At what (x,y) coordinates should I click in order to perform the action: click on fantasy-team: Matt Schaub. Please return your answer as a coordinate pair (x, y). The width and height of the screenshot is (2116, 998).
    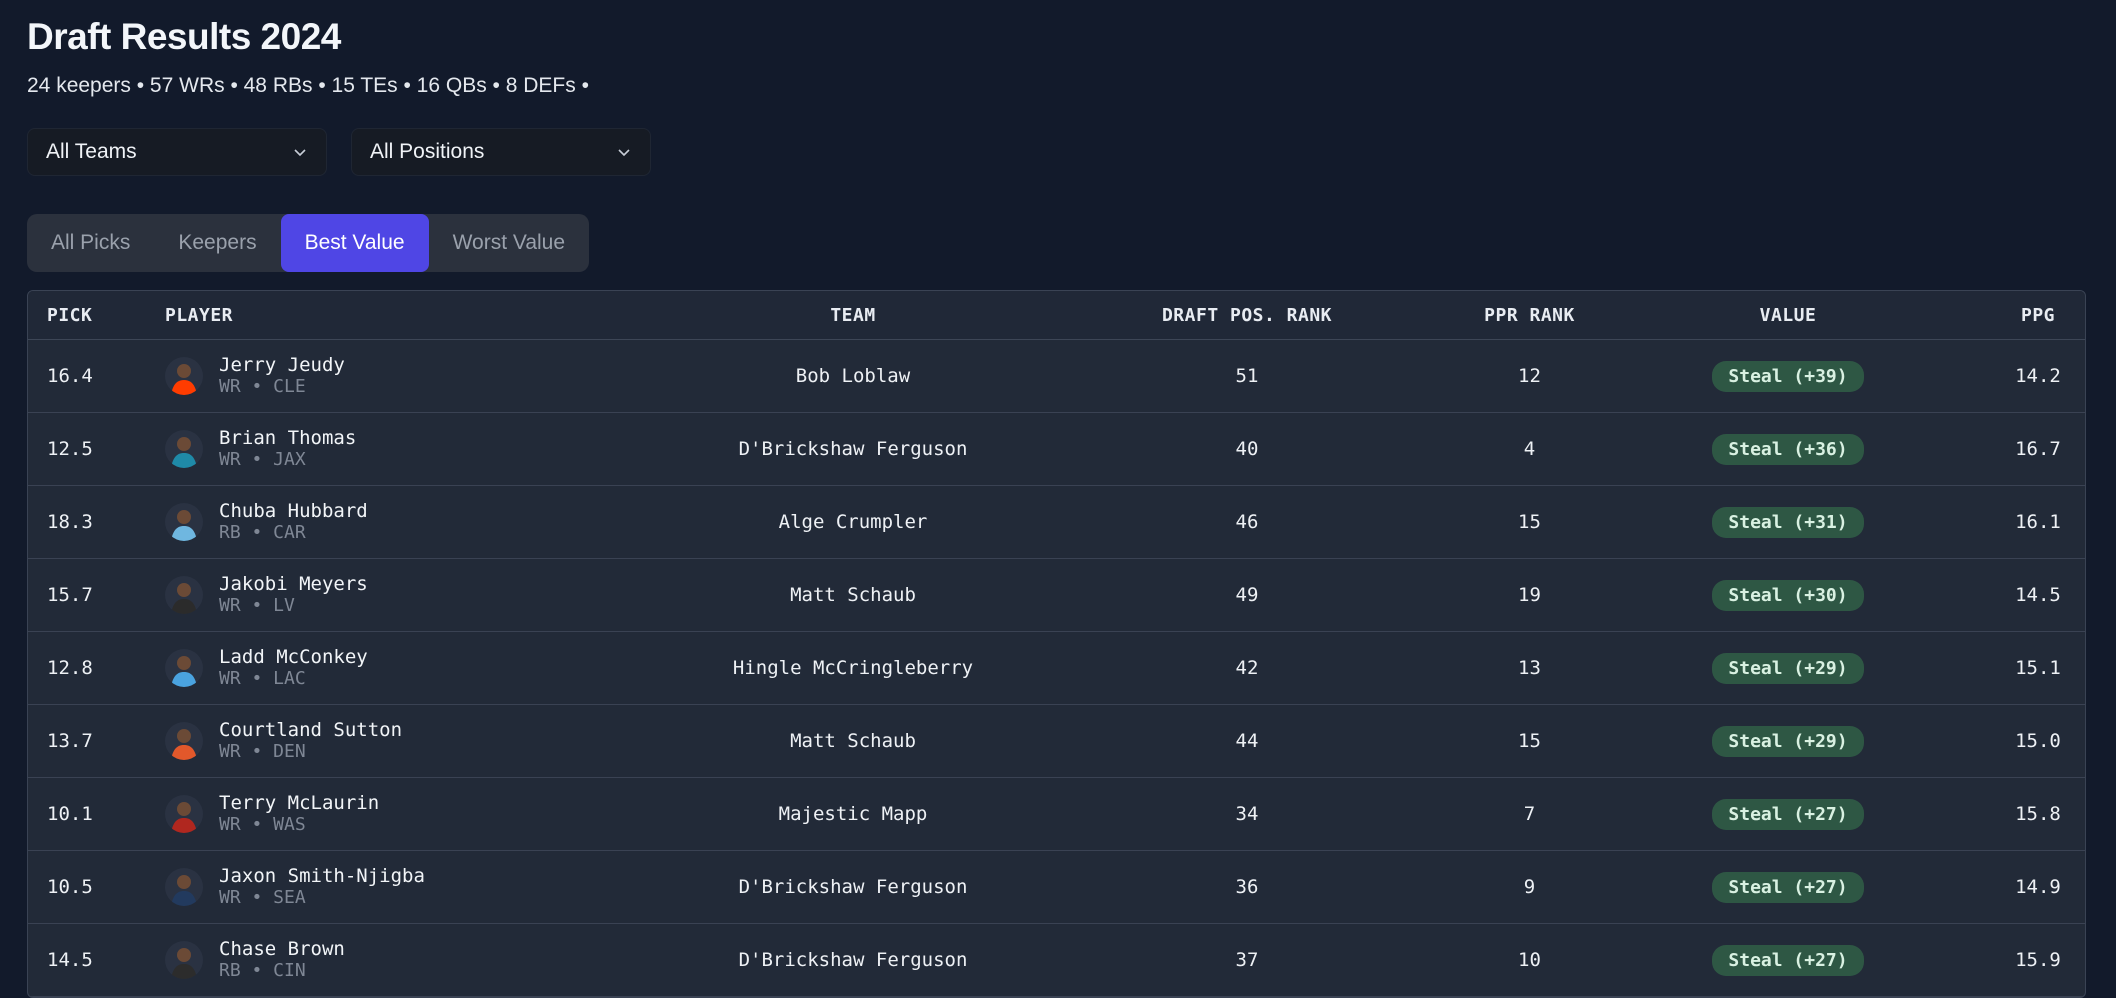
    Looking at the image, I should click on (853, 595).